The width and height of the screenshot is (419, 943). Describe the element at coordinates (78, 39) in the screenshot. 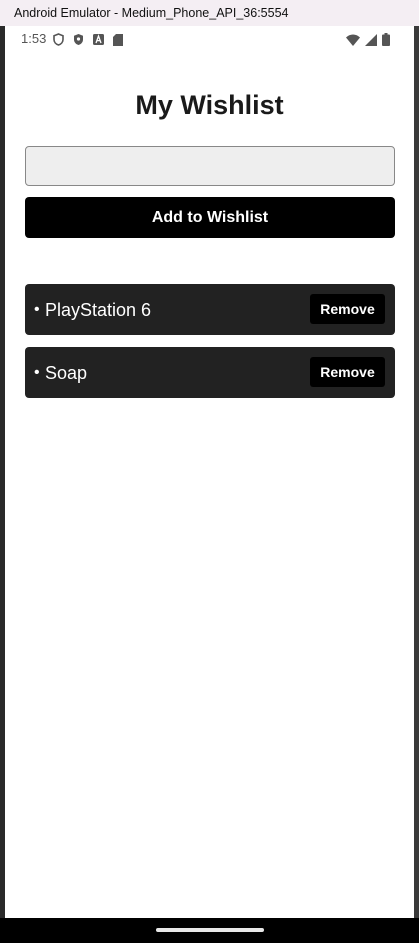

I see `shield-filled-icon` at that location.